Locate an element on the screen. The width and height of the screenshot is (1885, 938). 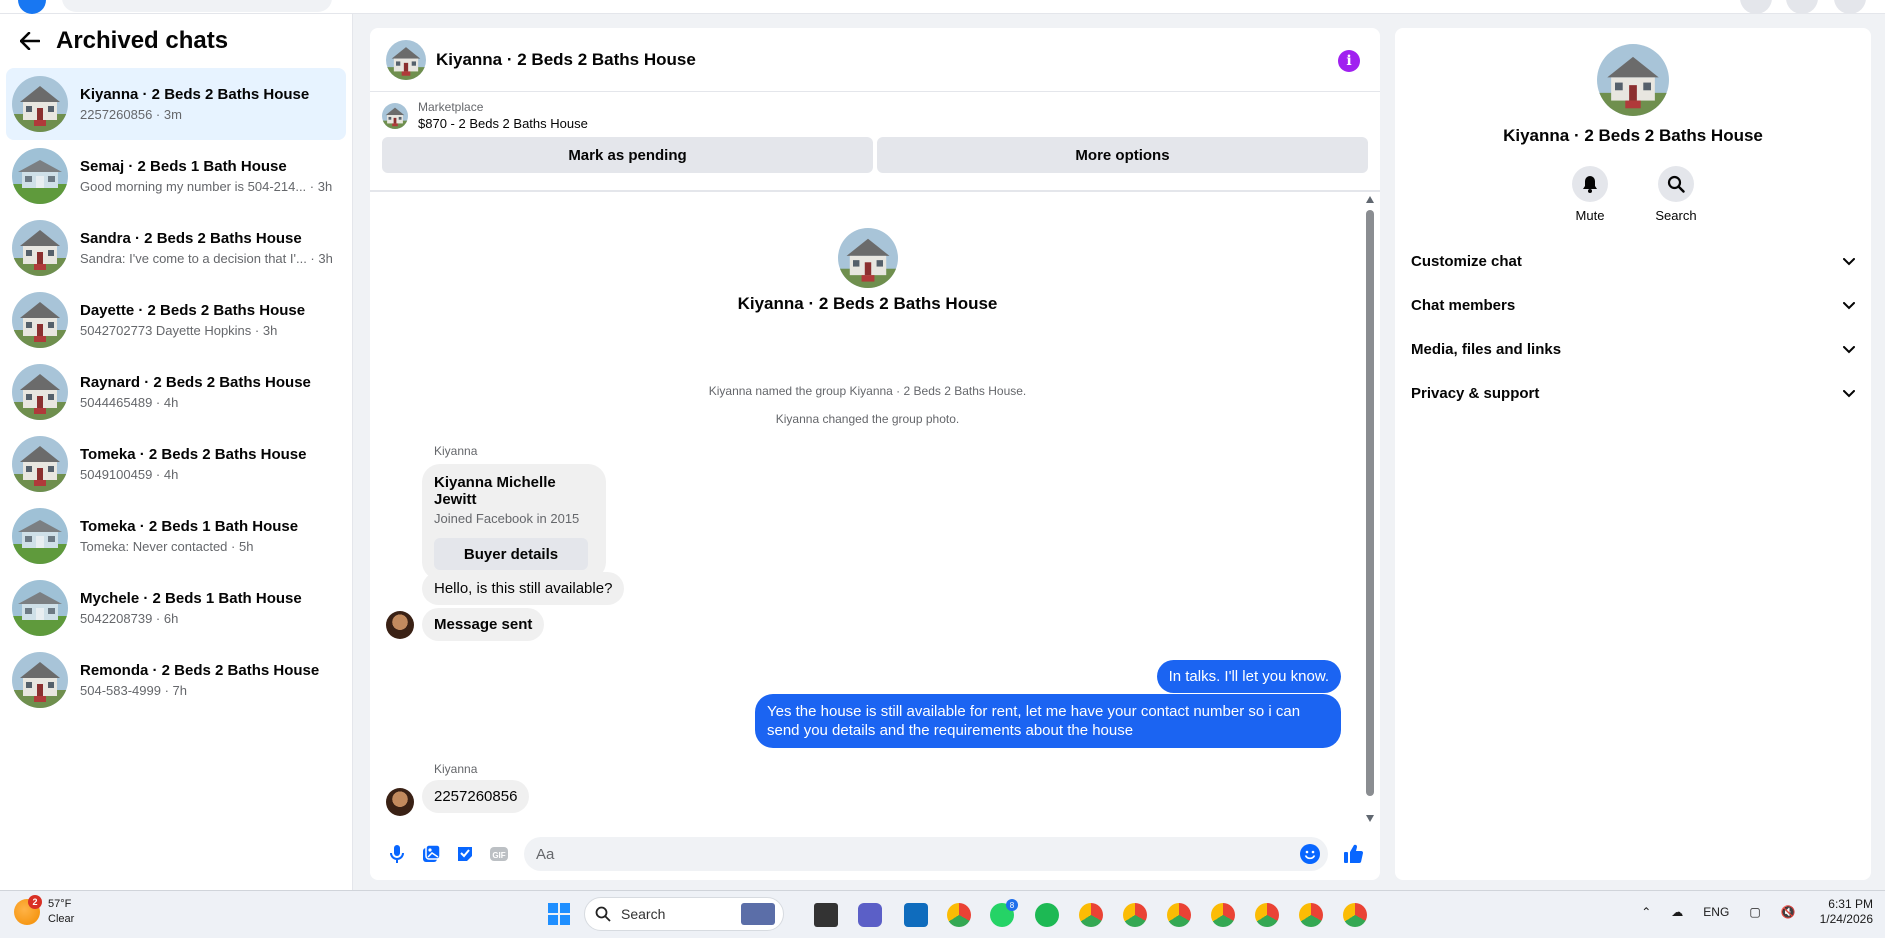
details-section-toggle: Media, files and links is located at coordinates (1633, 349).